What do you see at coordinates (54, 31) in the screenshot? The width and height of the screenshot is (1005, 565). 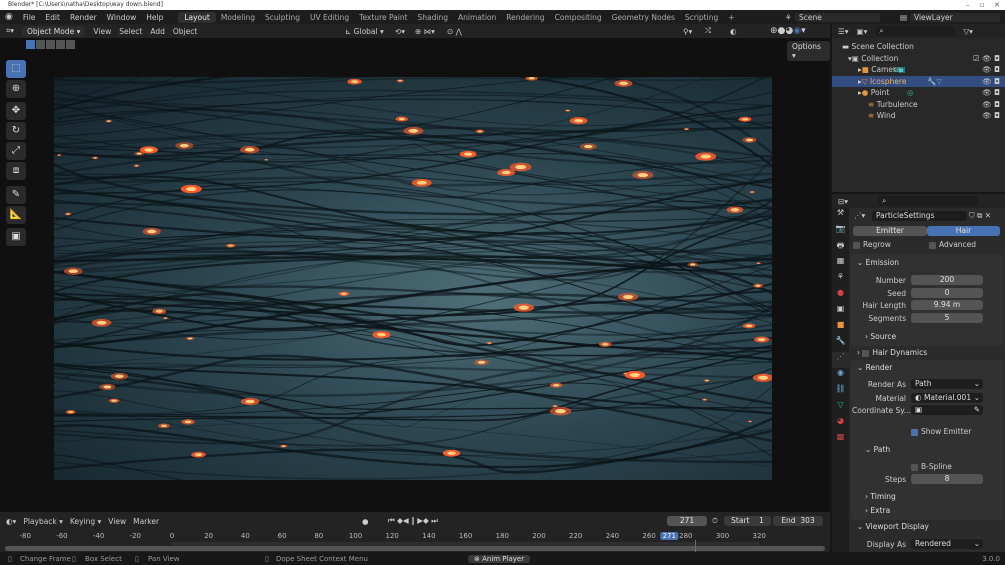 I see `object-mode-dropdown: Object Mode ▾` at bounding box center [54, 31].